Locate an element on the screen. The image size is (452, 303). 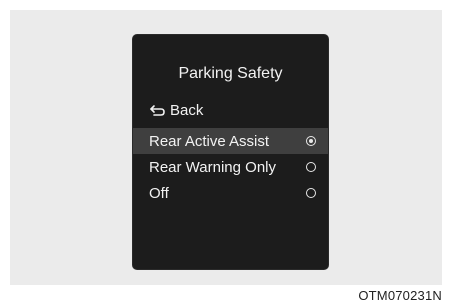
radio-selected-icon is located at coordinates (311, 141).